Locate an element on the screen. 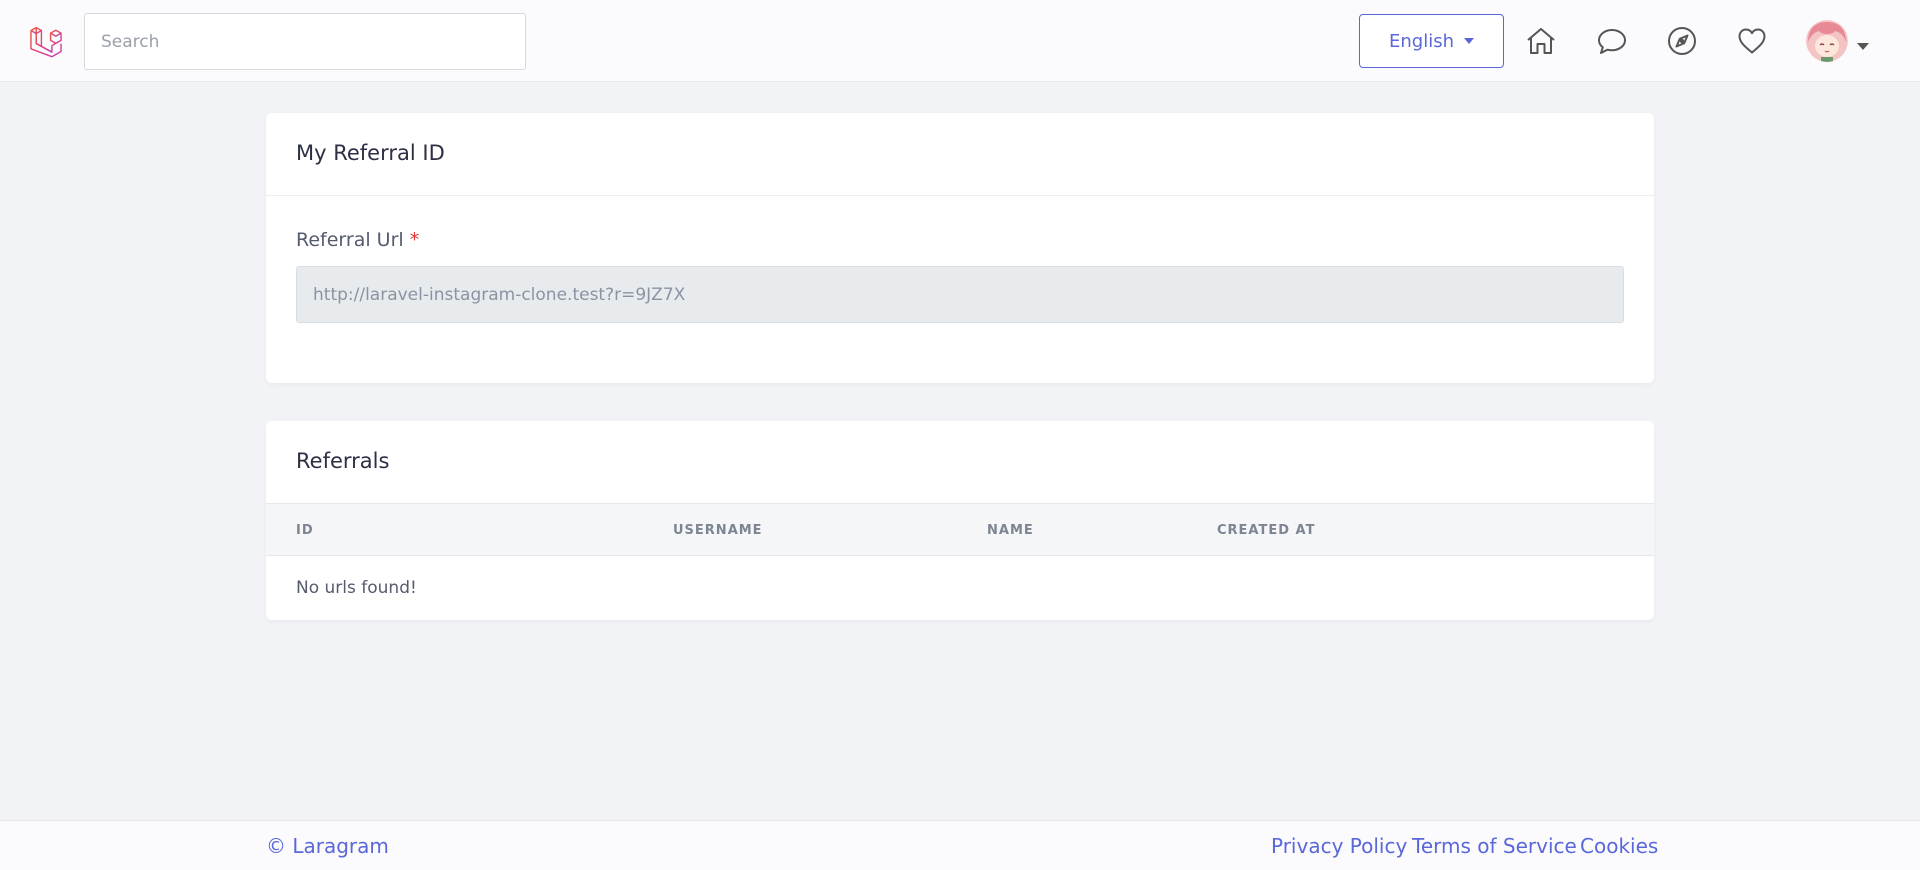 This screenshot has height=870, width=1920. referral-url-label-text: Referral Url is located at coordinates (350, 240).